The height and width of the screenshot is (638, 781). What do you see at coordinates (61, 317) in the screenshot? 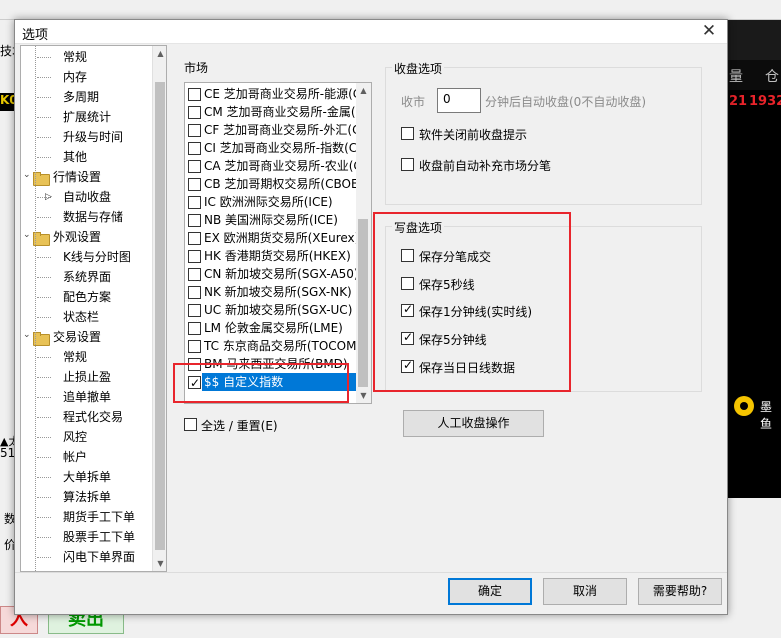
I see `tree-item: 状态栏` at bounding box center [61, 317].